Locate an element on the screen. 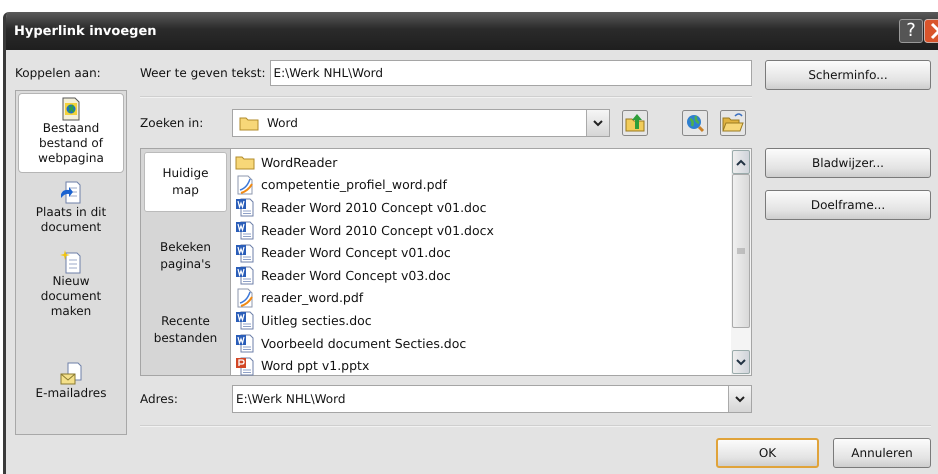 The width and height of the screenshot is (938, 474). file-name: Reader Word 2010 Concept v01.docx is located at coordinates (377, 230).